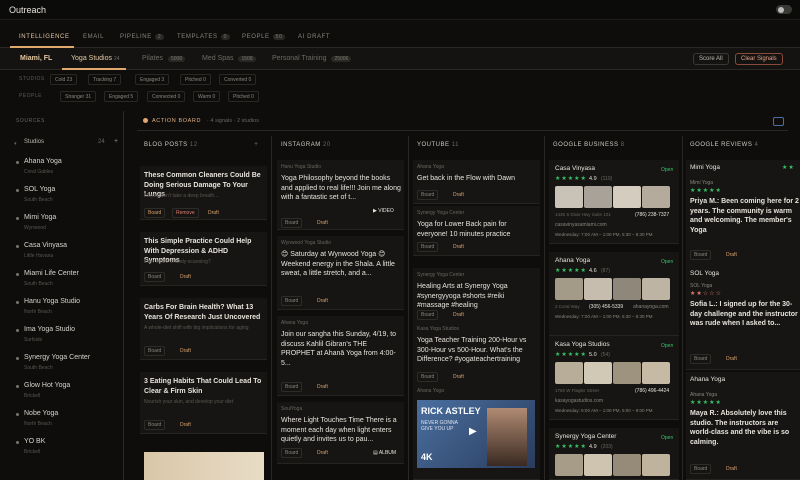  What do you see at coordinates (166, 96) in the screenshot?
I see `filter-connected: Connected 0` at bounding box center [166, 96].